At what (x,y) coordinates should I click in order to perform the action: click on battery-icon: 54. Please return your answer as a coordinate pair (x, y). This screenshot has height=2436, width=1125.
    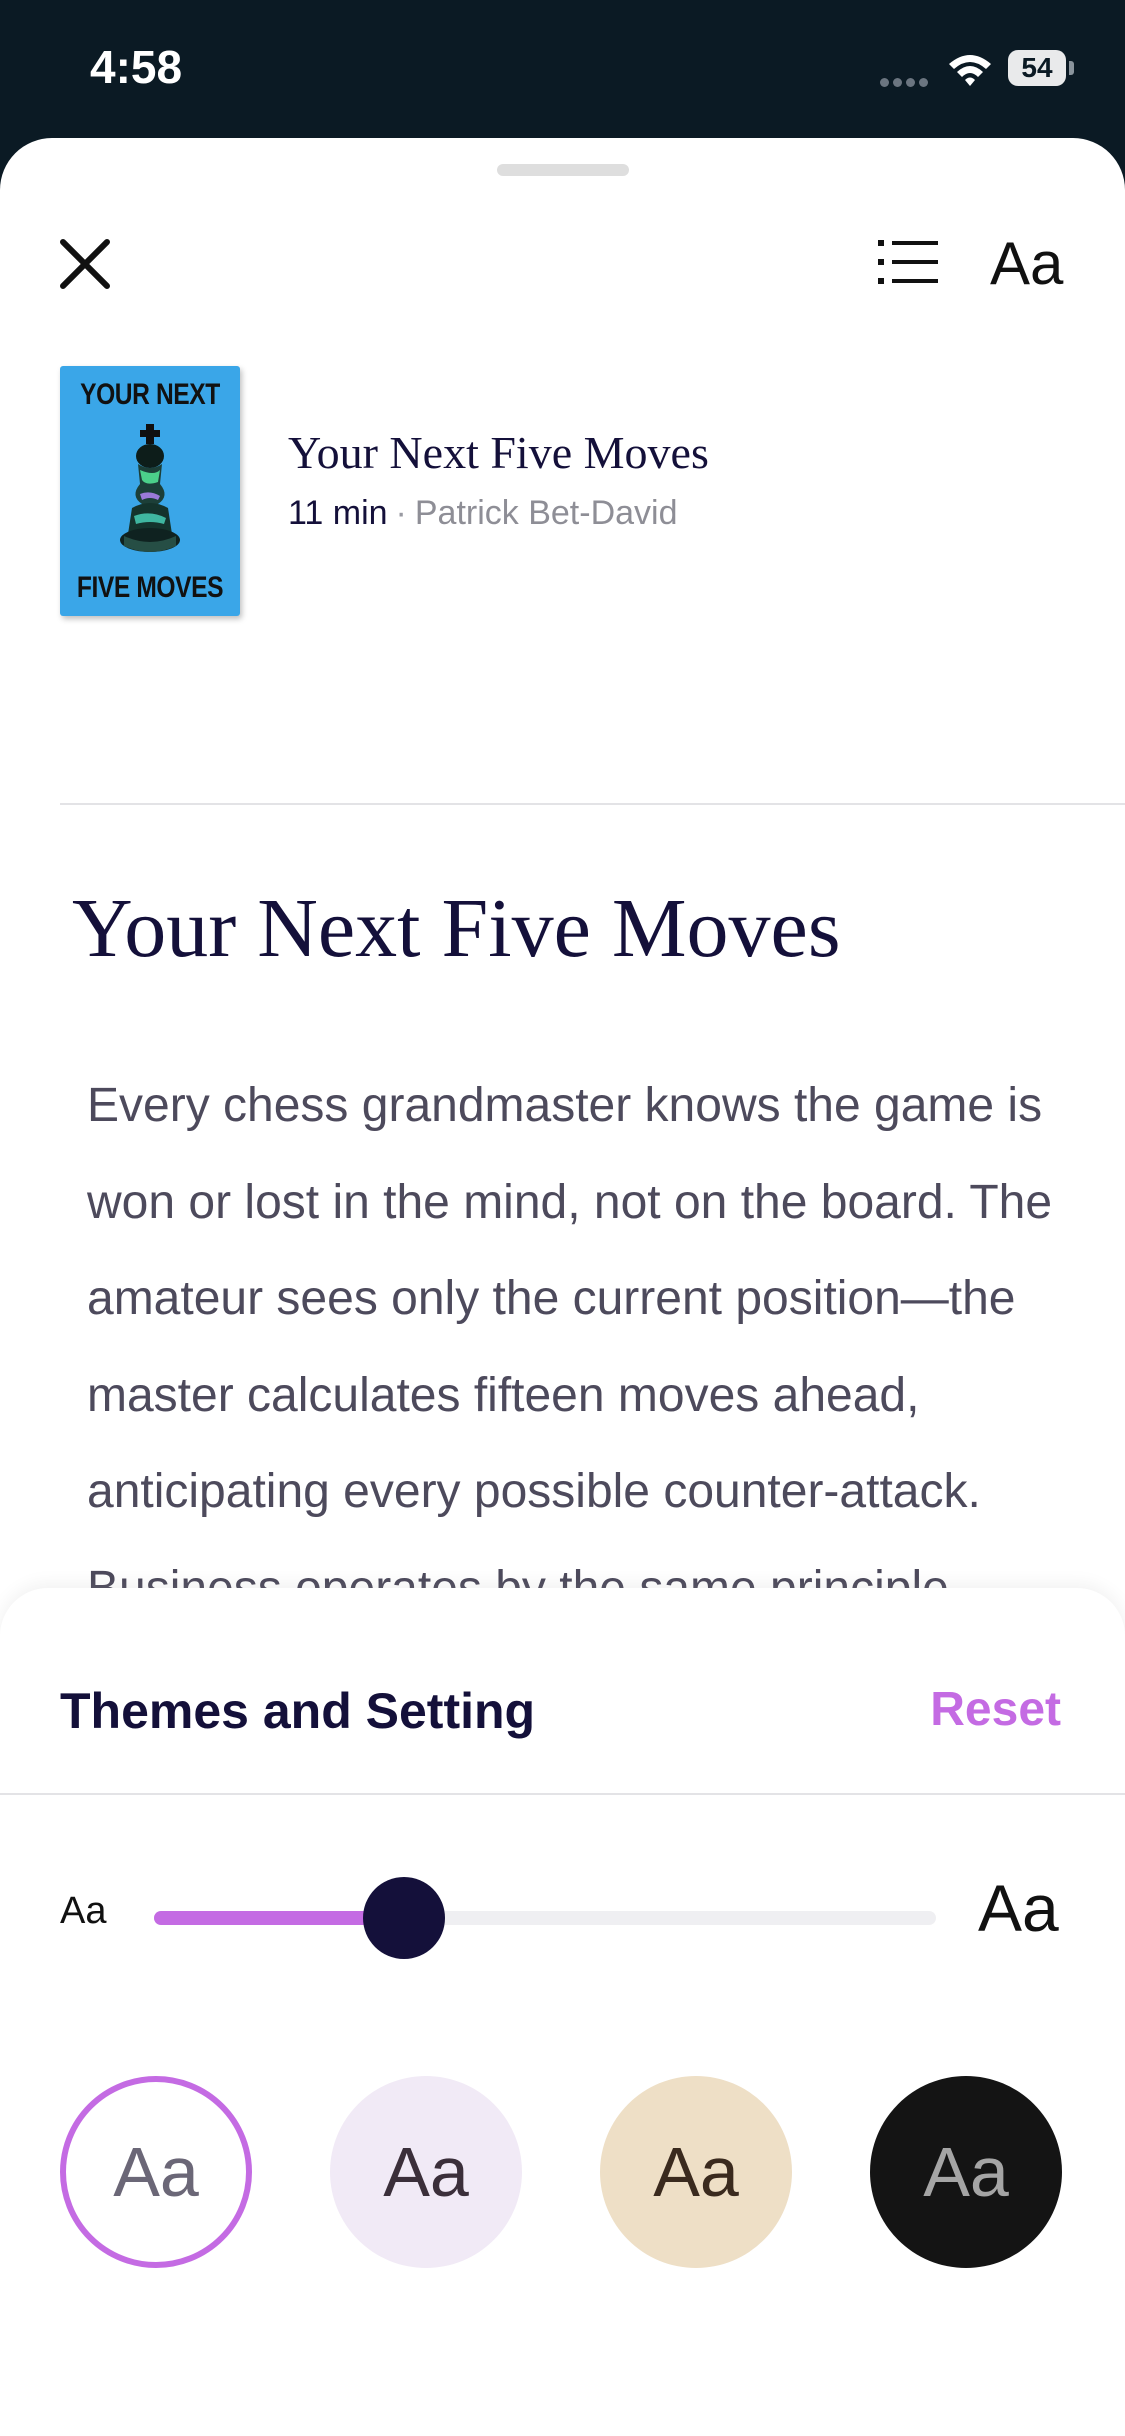
    Looking at the image, I should click on (1041, 69).